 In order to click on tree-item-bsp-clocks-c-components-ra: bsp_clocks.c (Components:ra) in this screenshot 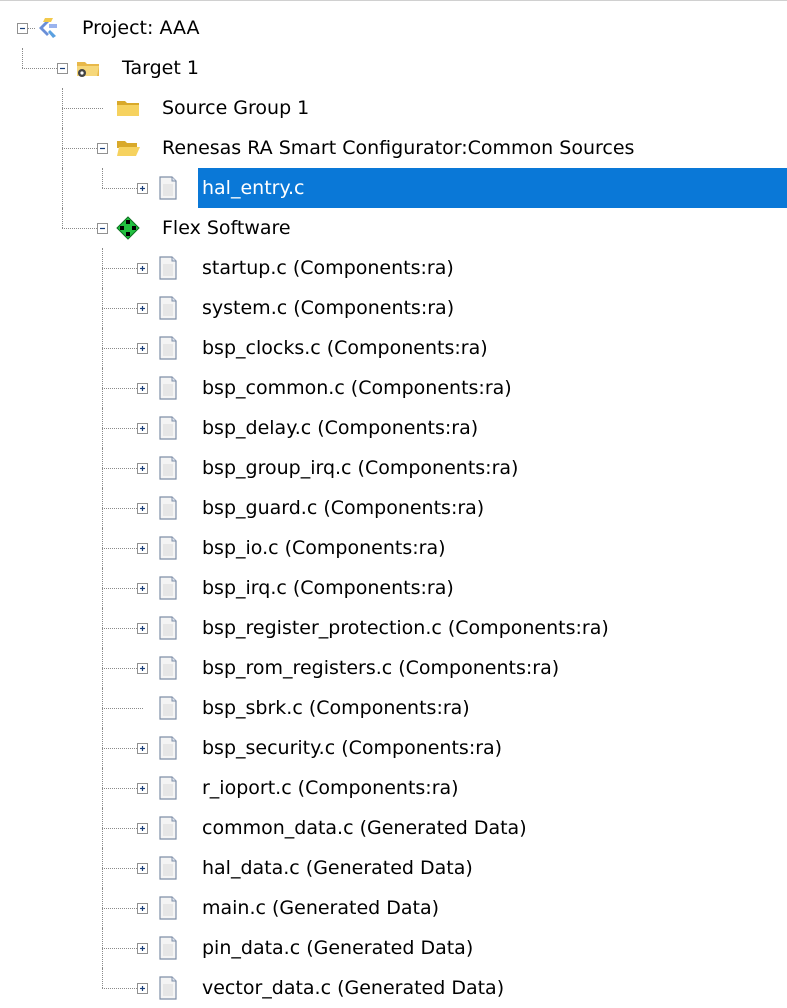, I will do `click(393, 348)`.